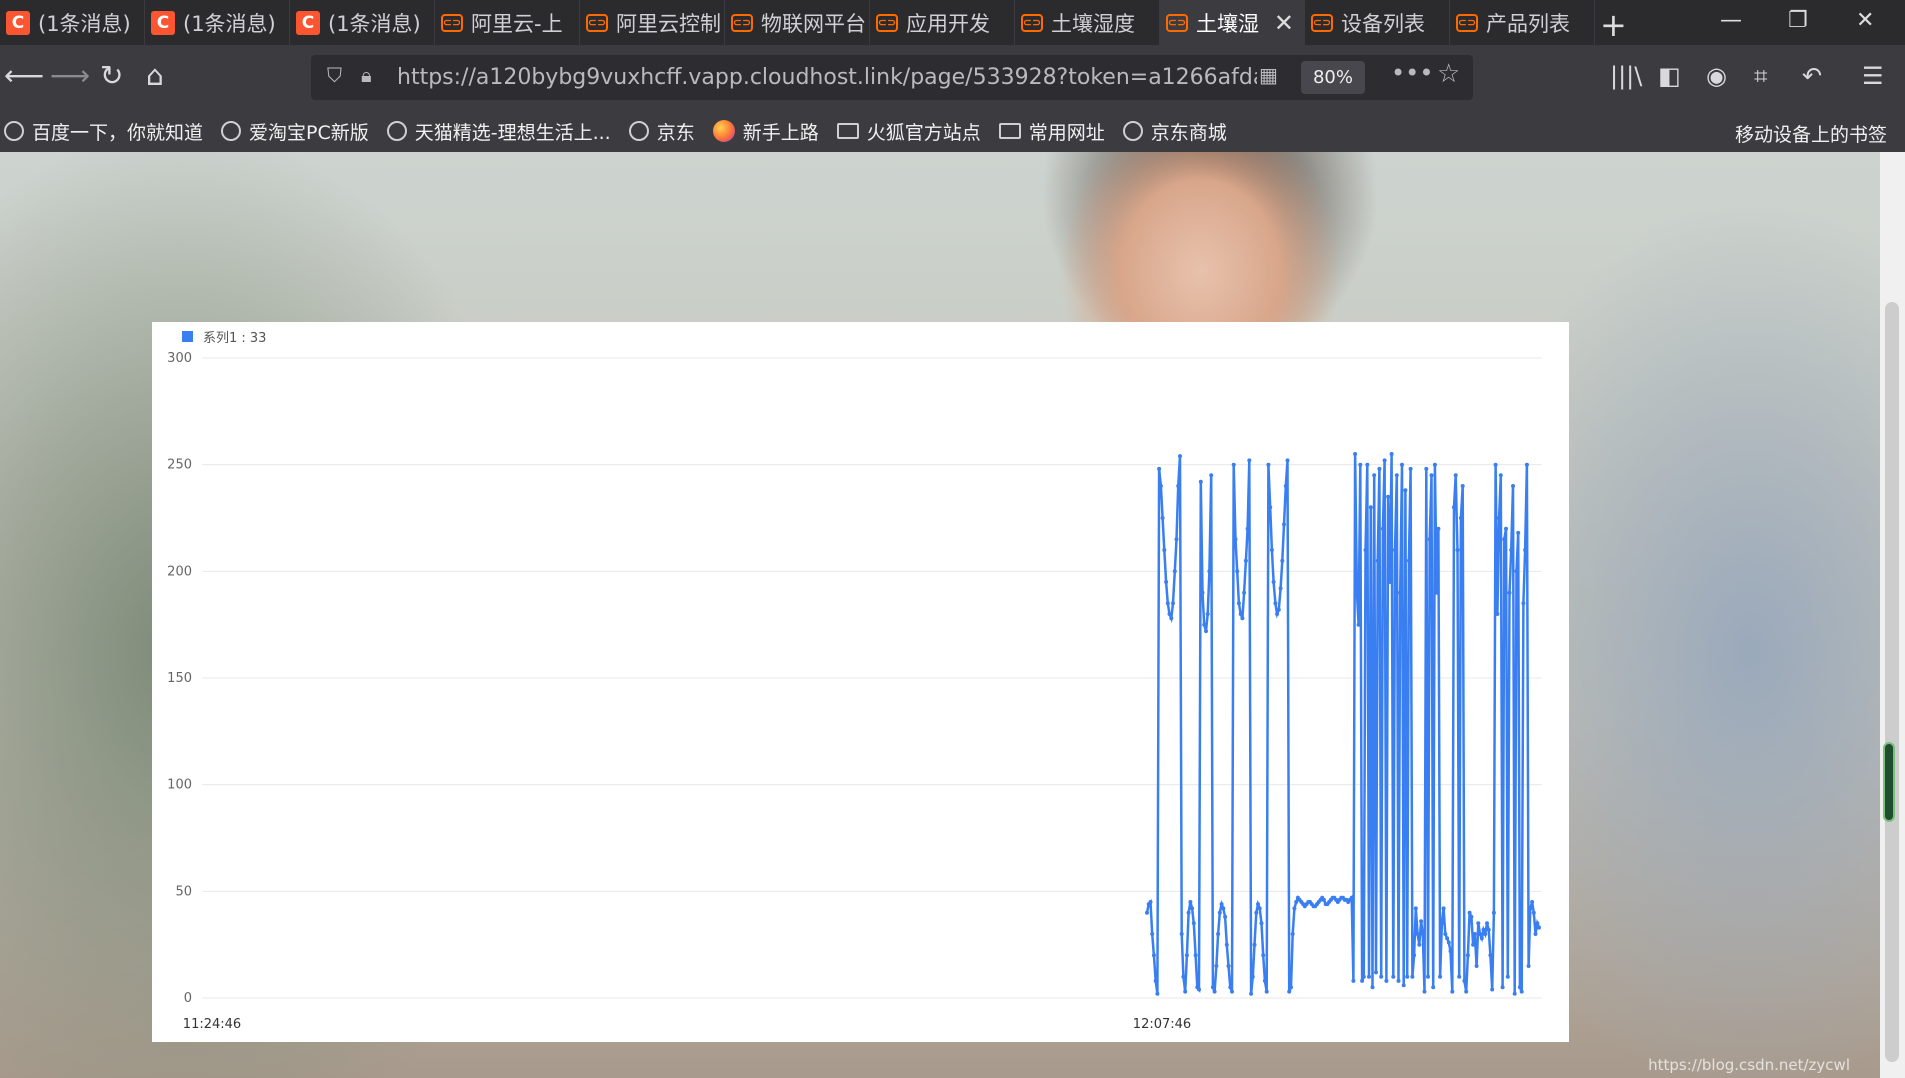  What do you see at coordinates (308, 22) in the screenshot?
I see `csdn-icon: C` at bounding box center [308, 22].